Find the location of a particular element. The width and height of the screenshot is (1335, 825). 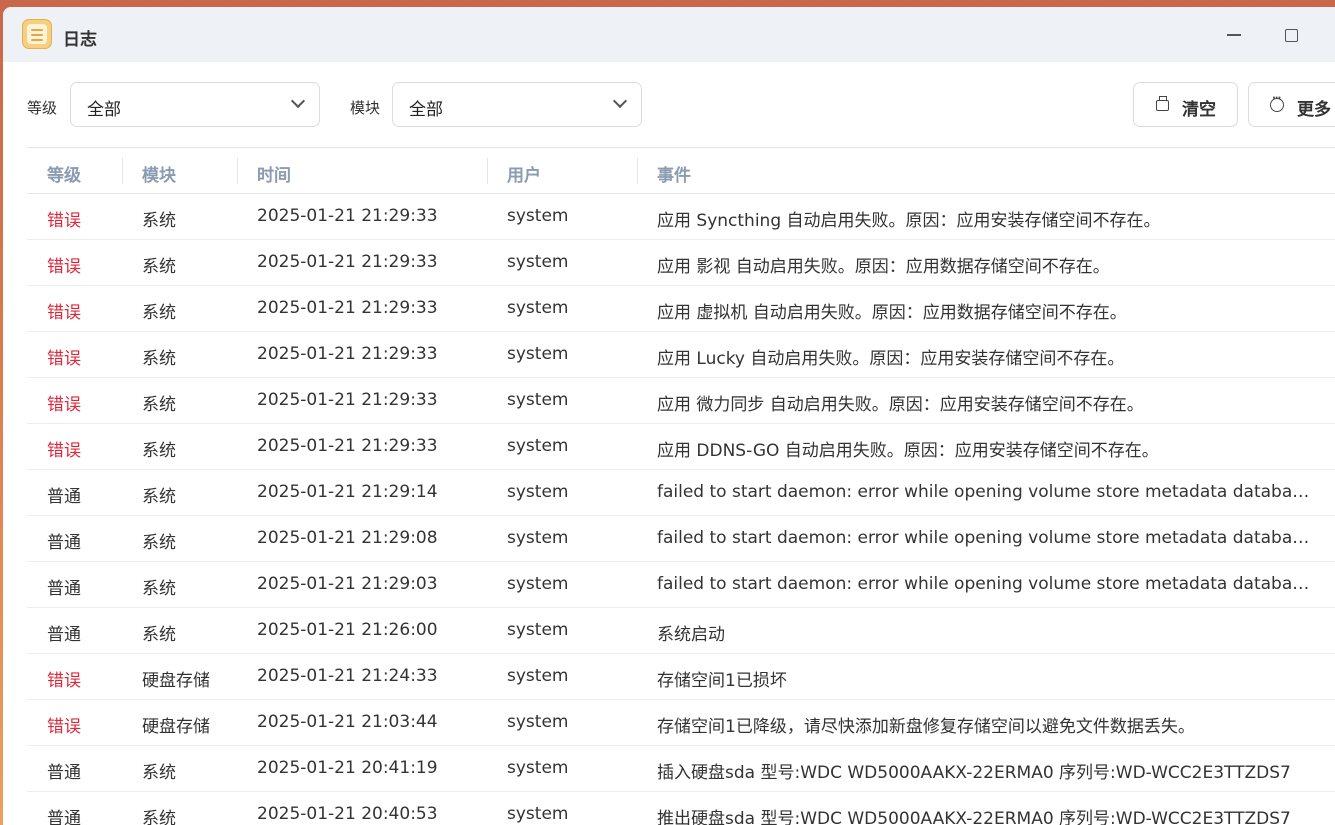

row-time-cell: 2025-01-21 21:03:44 is located at coordinates (347, 722).